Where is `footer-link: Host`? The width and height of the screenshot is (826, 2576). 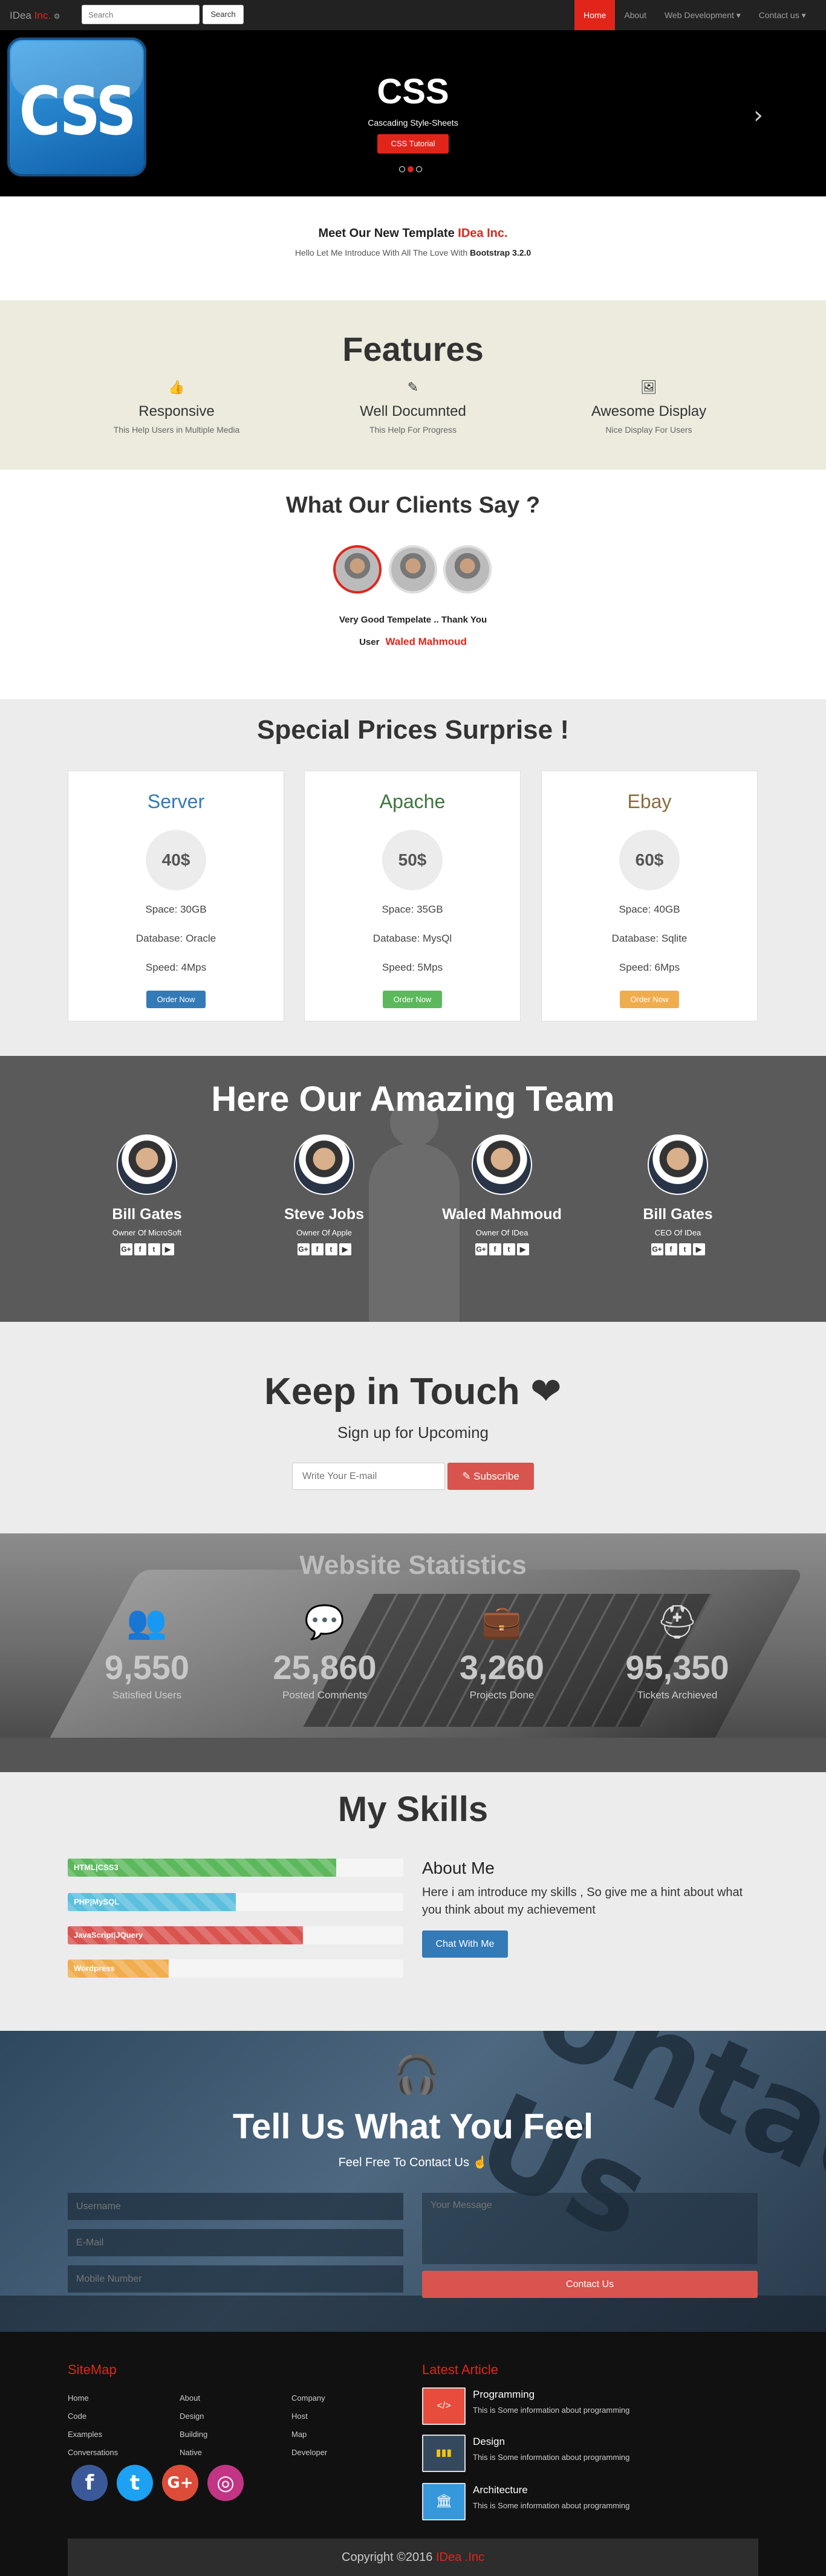 footer-link: Host is located at coordinates (309, 2421).